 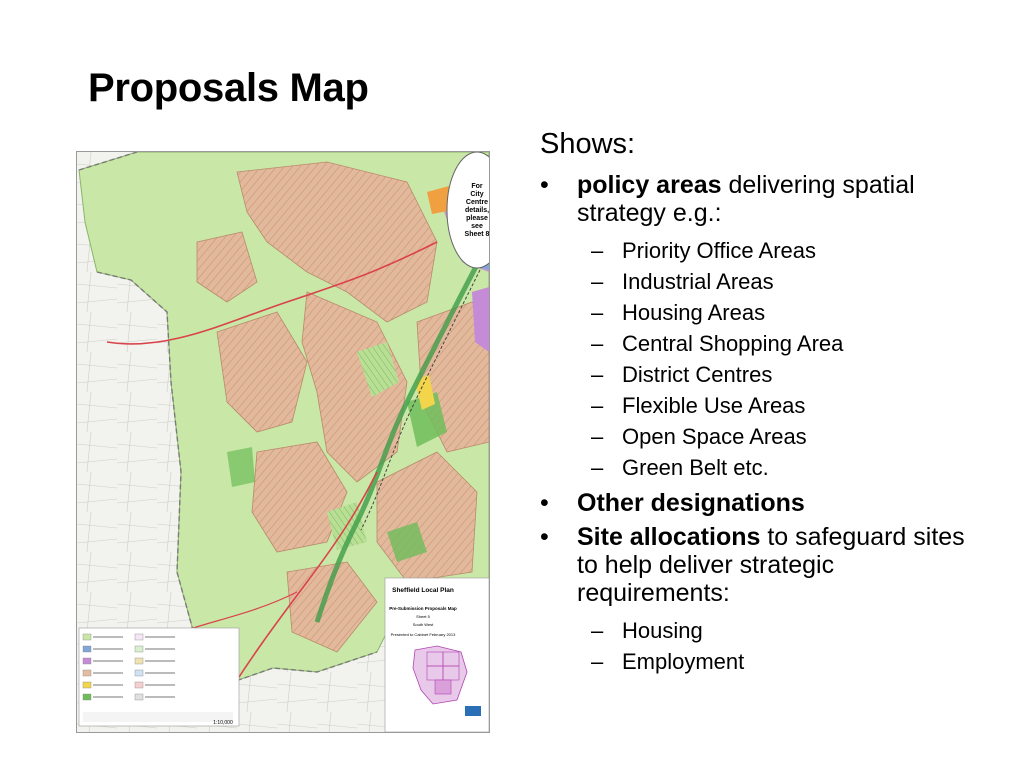 I want to click on slide-title: Proposals Map, so click(x=228, y=88).